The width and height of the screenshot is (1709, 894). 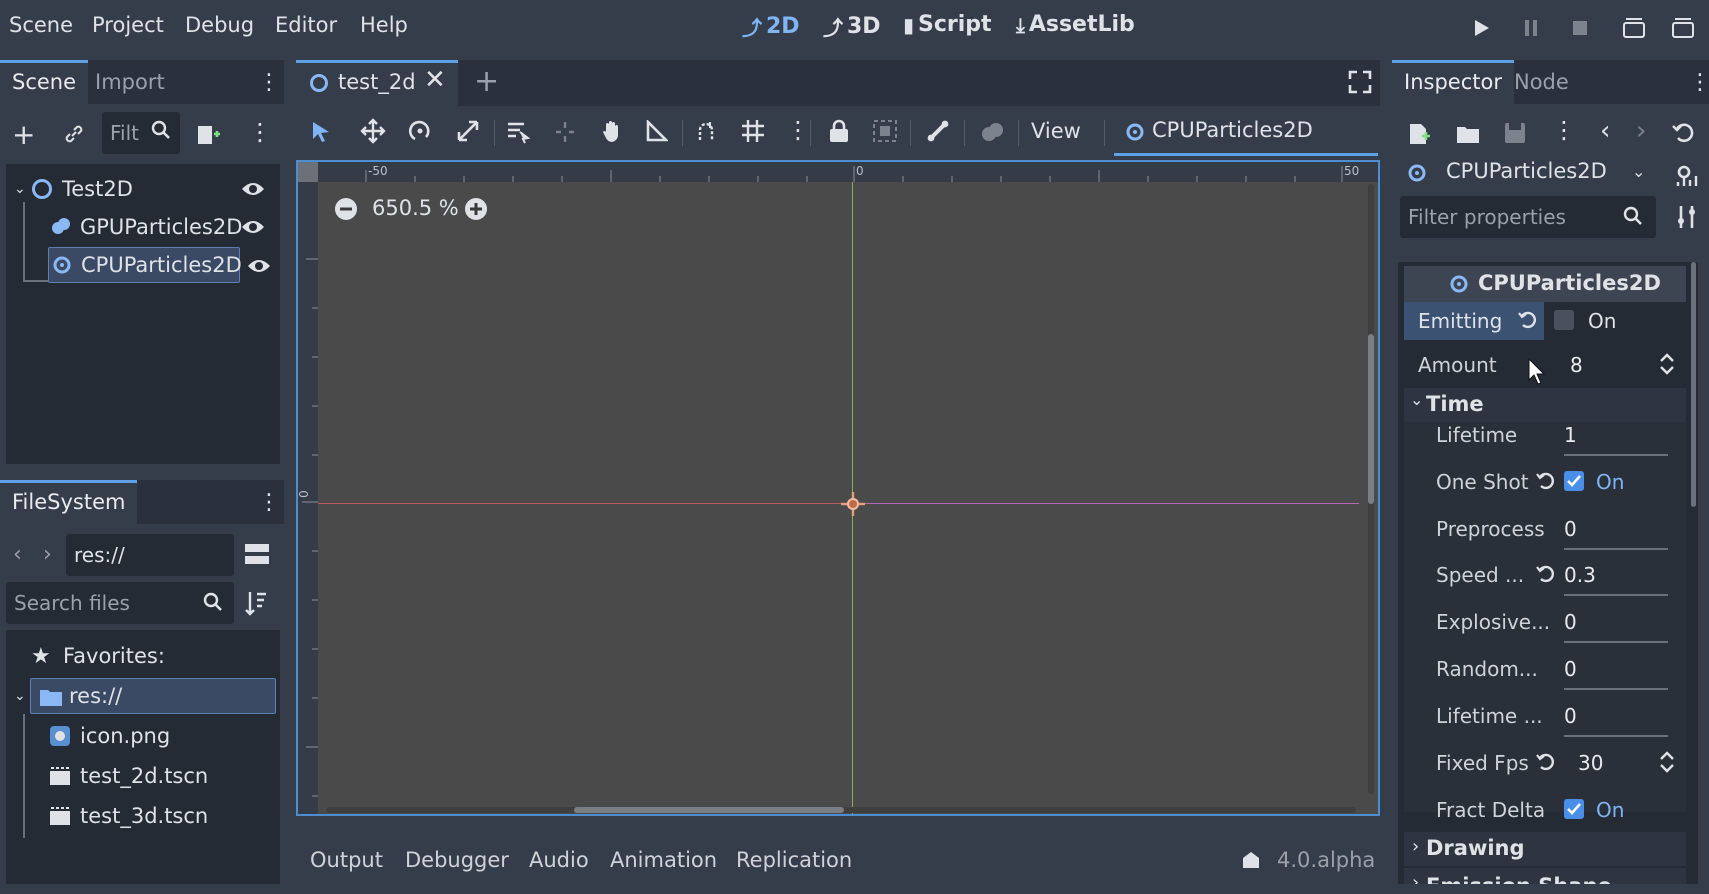 I want to click on fract-delta-checkbox, so click(x=1574, y=809).